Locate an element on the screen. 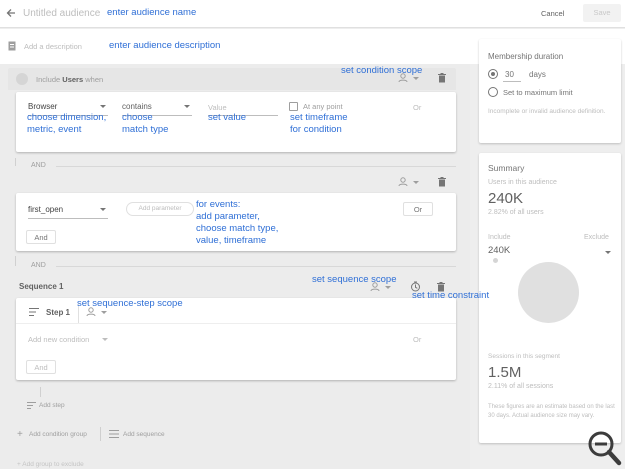  sessions-label: Sessions in this segment is located at coordinates (524, 356).